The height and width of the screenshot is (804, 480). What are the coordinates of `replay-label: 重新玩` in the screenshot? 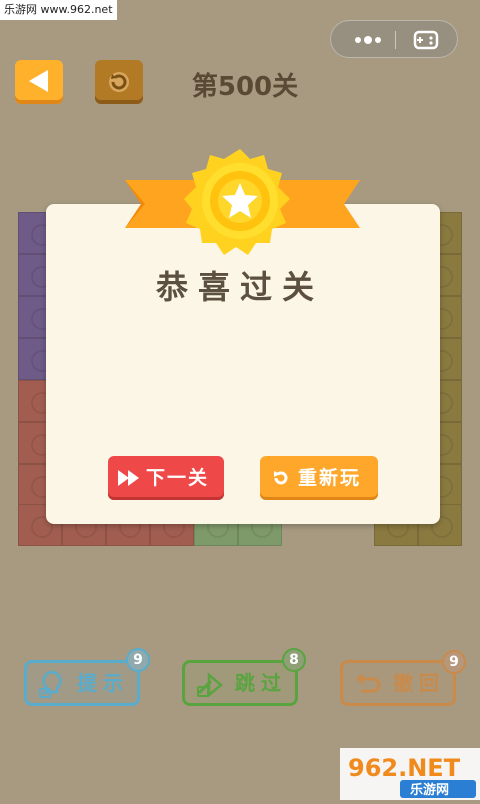 It's located at (330, 478).